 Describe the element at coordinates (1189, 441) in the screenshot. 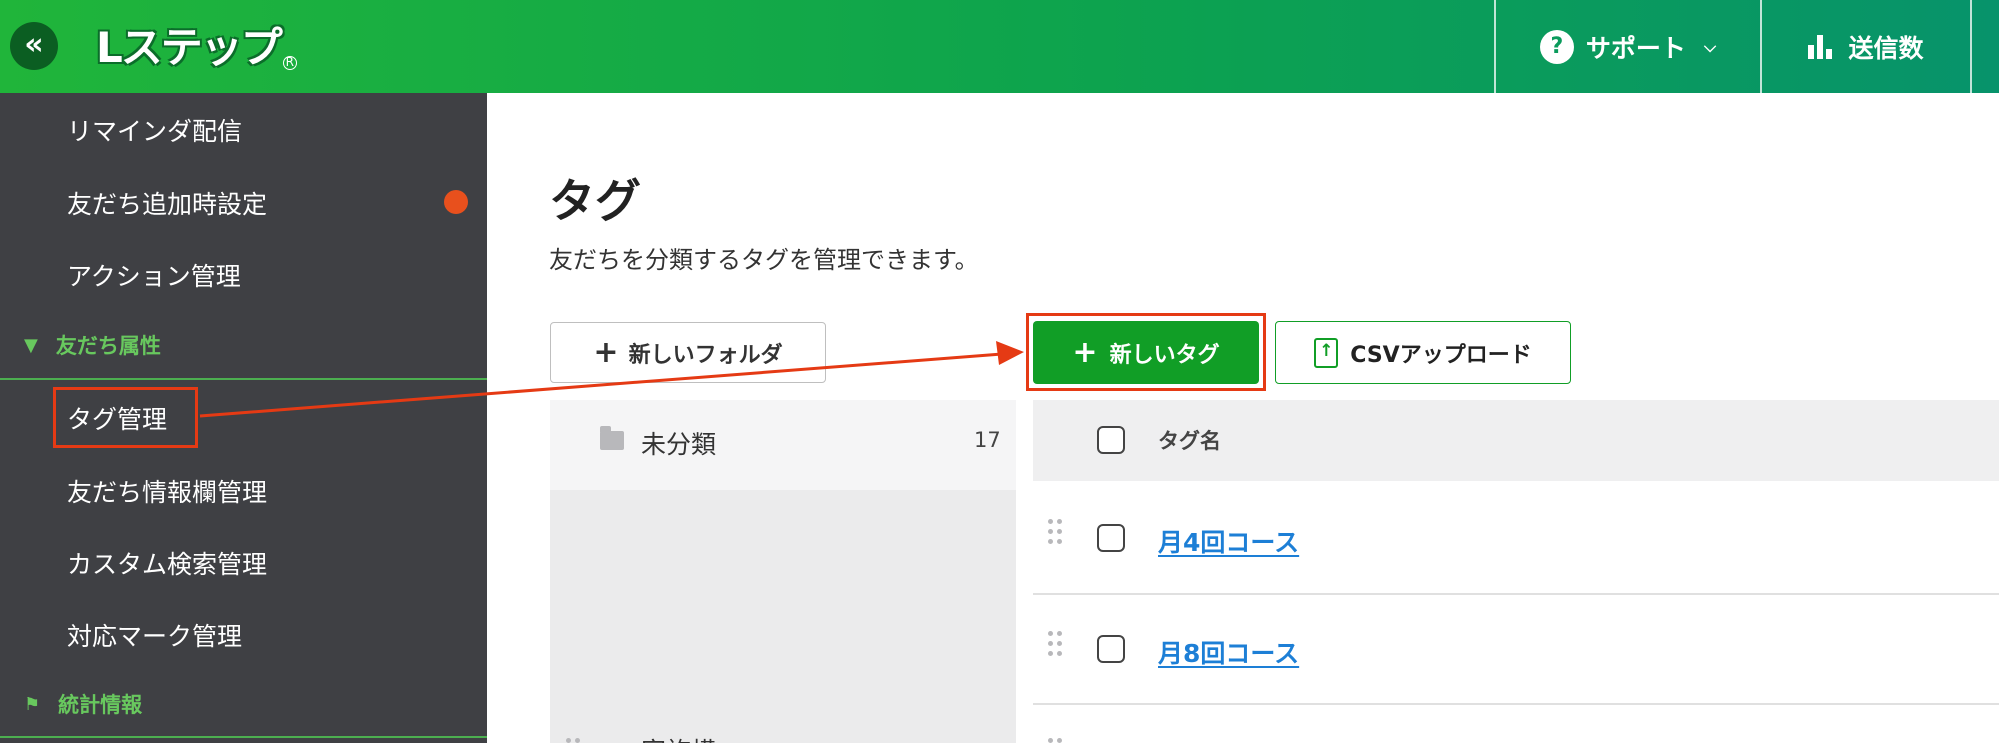

I see `column-header-tag-name: タグ名` at that location.